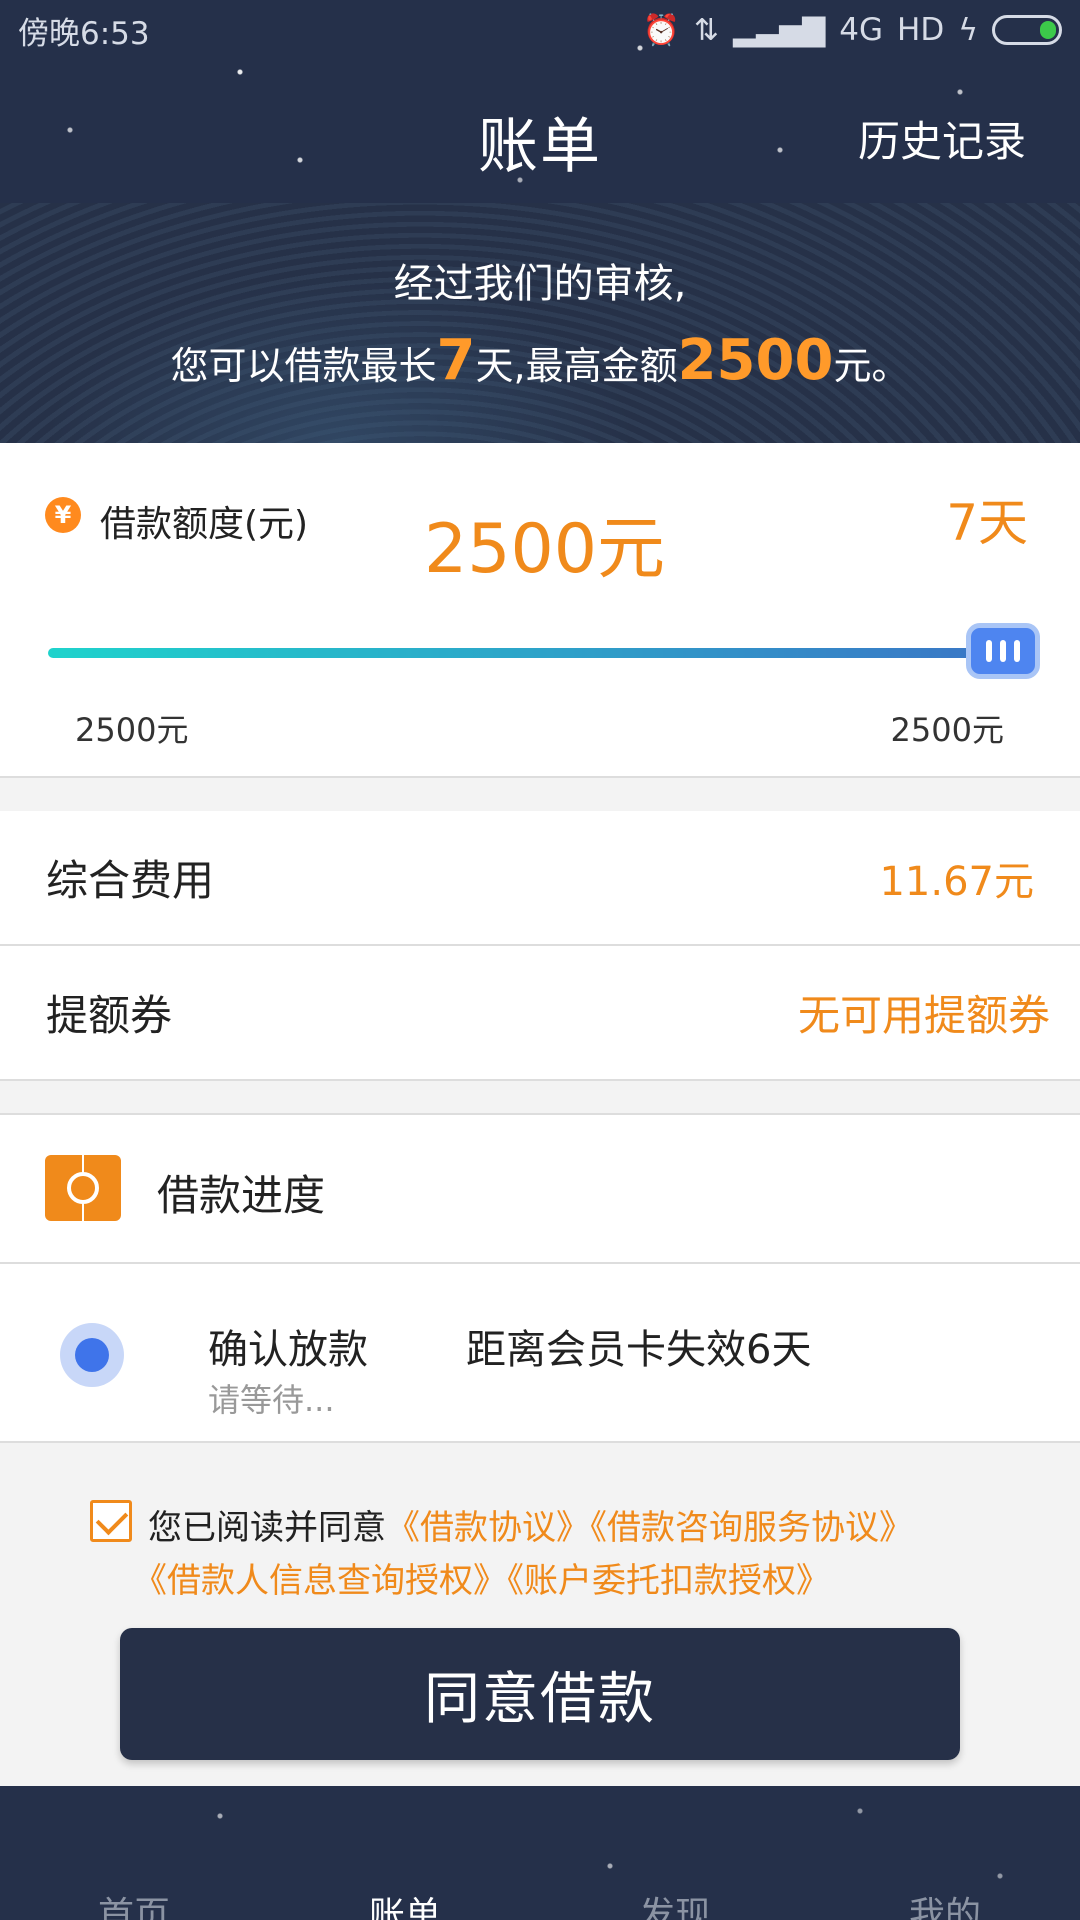 The height and width of the screenshot is (1920, 1080). Describe the element at coordinates (945, 1903) in the screenshot. I see `nav-item-mine: 我的` at that location.